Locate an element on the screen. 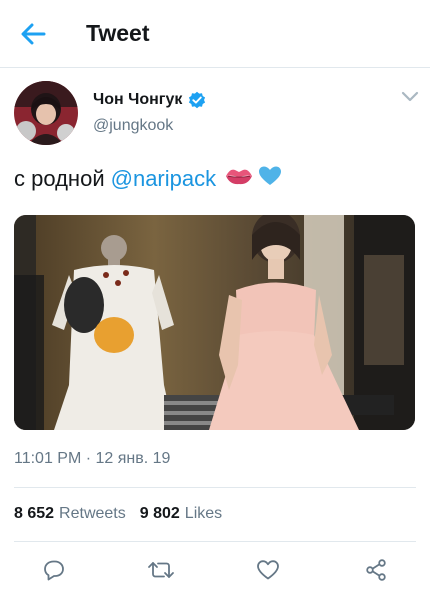 The image size is (430, 600). author-handle: @jungkook is located at coordinates (133, 126).